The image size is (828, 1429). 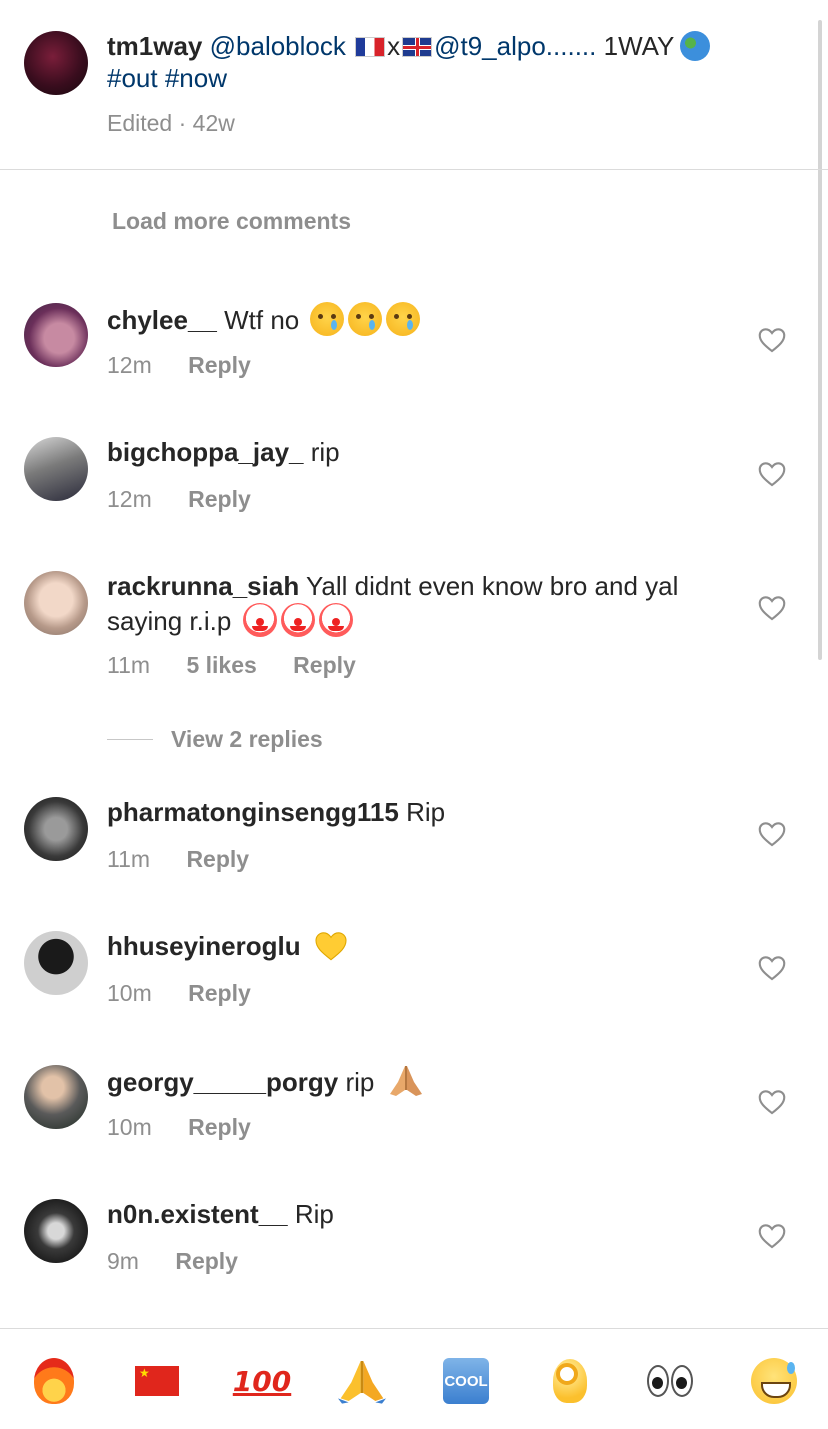 I want to click on comment-username: georgy_____porgy, so click(x=222, y=1082).